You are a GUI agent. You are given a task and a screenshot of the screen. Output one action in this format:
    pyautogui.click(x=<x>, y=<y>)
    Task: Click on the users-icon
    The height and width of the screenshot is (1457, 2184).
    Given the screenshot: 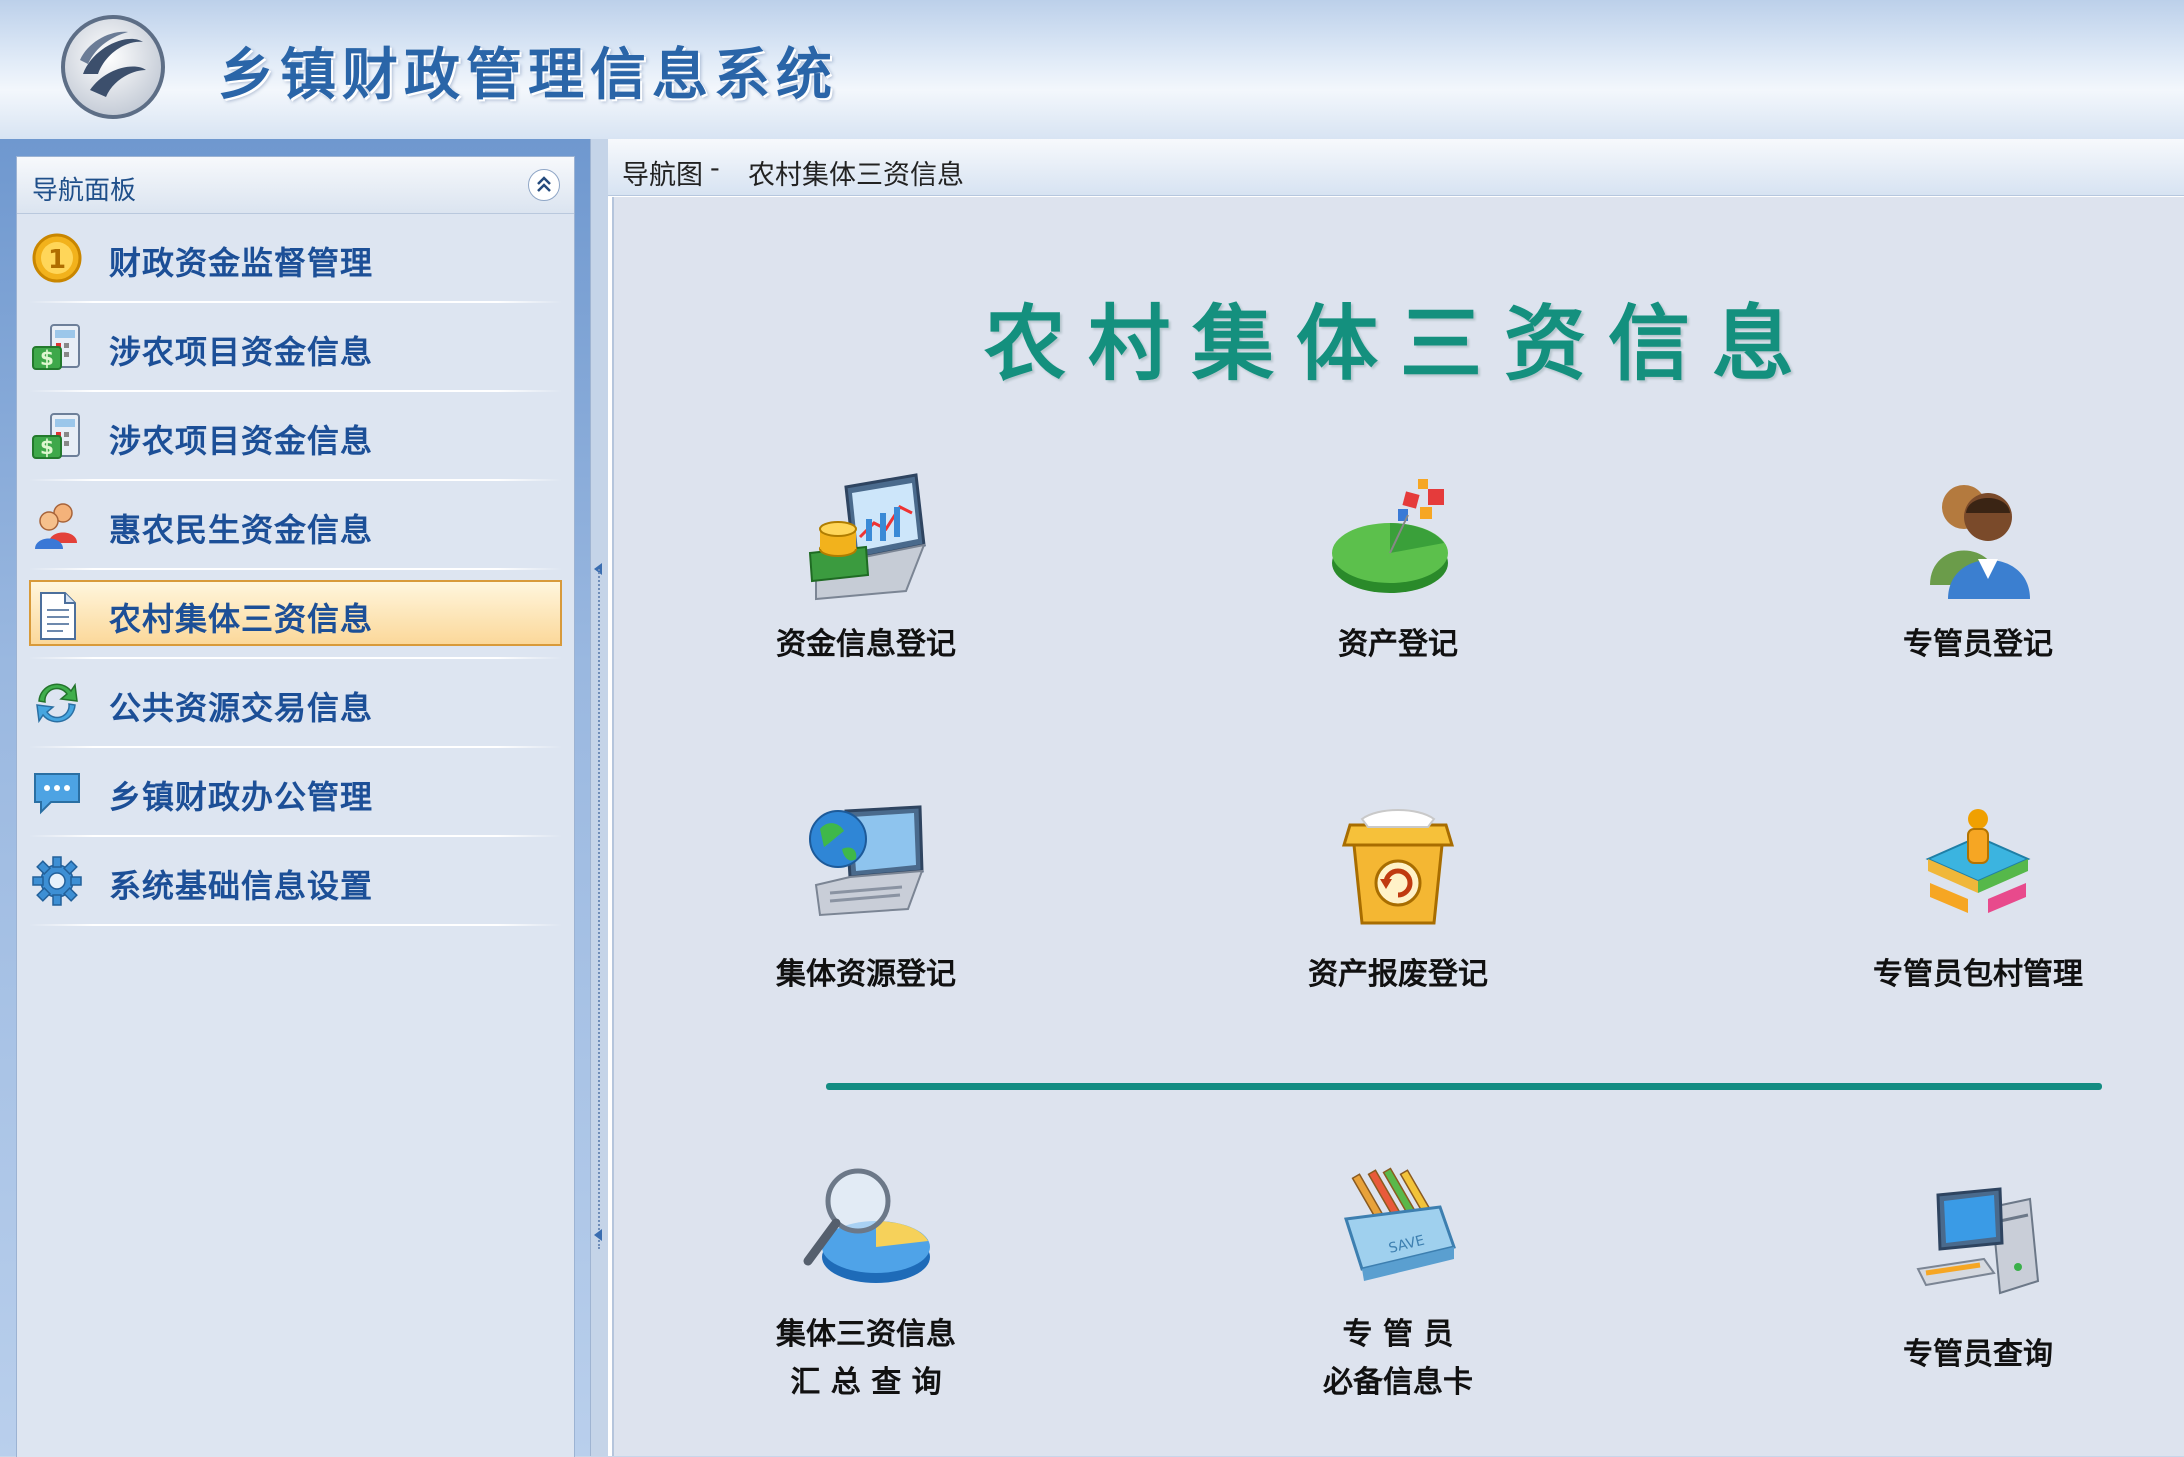 What is the action you would take?
    pyautogui.click(x=56, y=526)
    